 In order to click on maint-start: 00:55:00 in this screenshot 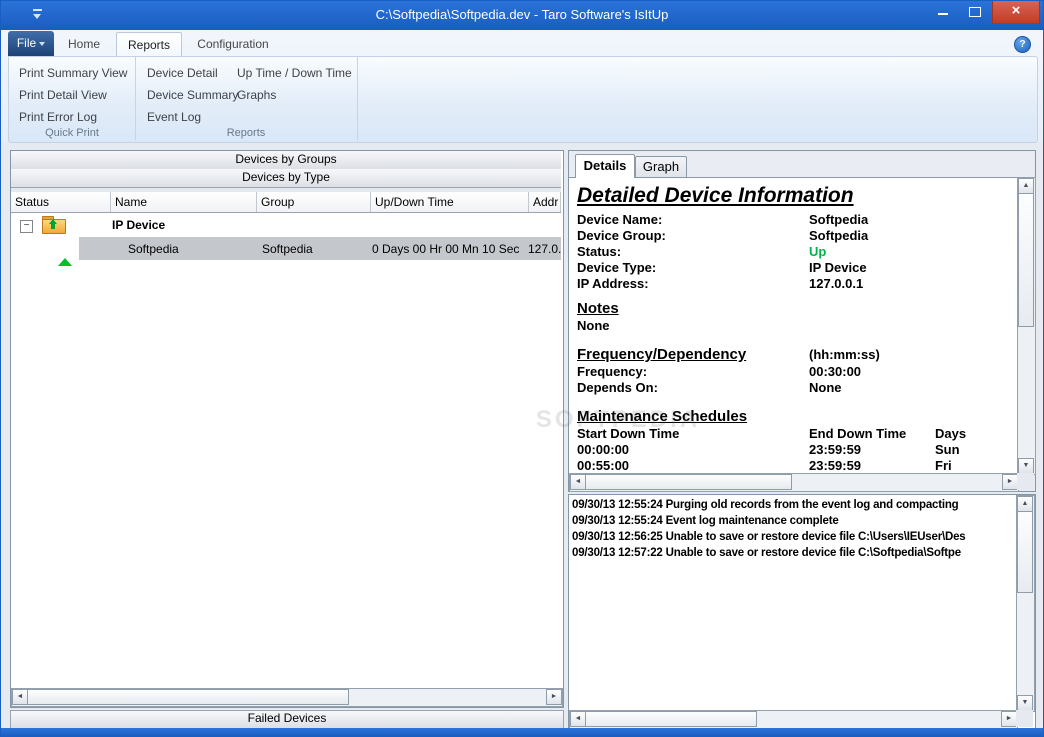, I will do `click(603, 465)`.